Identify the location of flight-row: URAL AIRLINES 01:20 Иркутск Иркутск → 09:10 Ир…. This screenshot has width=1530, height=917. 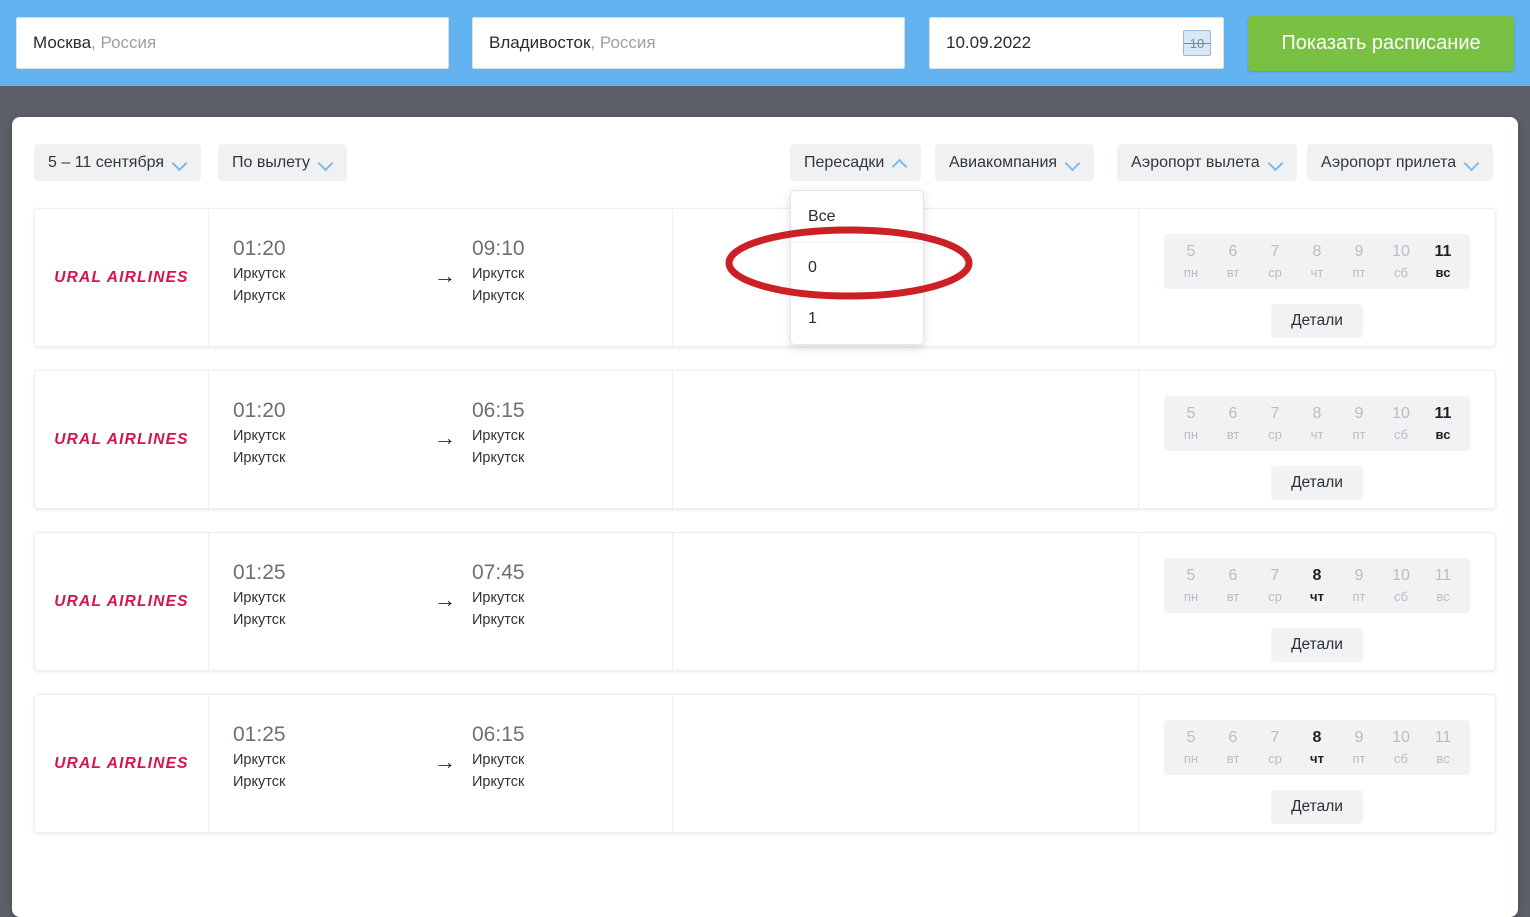
(765, 277).